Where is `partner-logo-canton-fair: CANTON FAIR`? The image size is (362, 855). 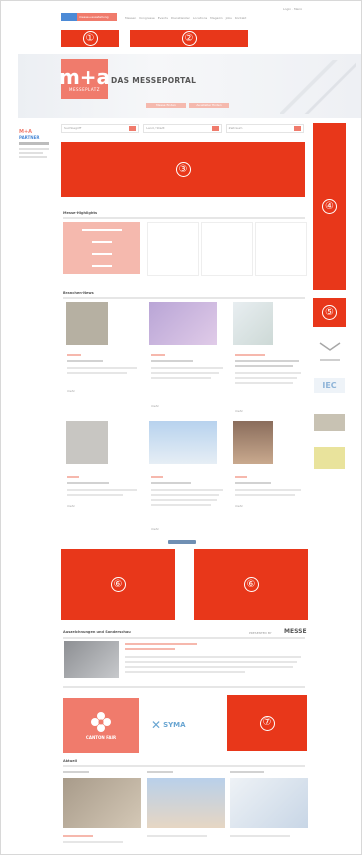 partner-logo-canton-fair: CANTON FAIR is located at coordinates (101, 725).